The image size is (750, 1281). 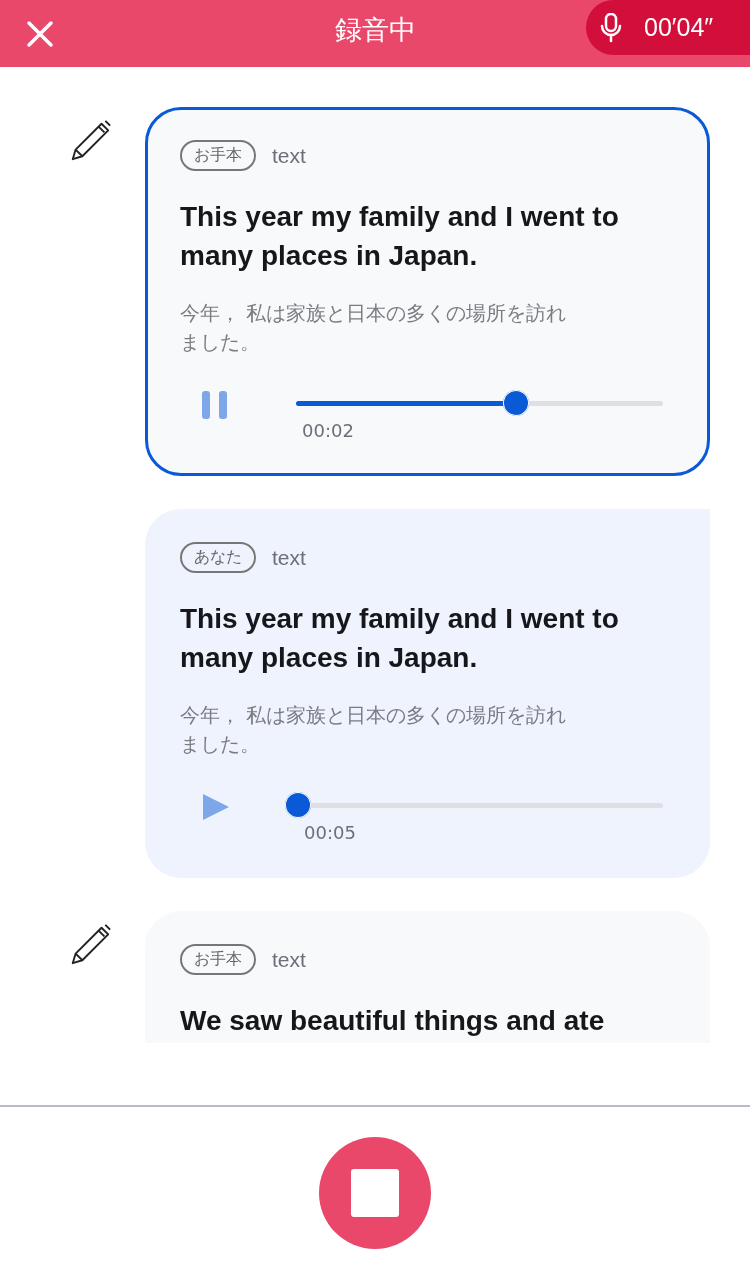 What do you see at coordinates (330, 832) in the screenshot?
I see `playback-time: 00:05` at bounding box center [330, 832].